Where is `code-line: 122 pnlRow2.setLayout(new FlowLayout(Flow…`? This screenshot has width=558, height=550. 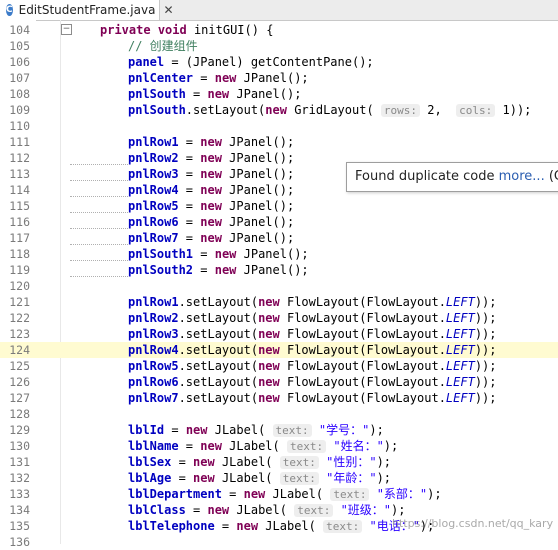 code-line: 122 pnlRow2.setLayout(new FlowLayout(Flow… is located at coordinates (279, 318).